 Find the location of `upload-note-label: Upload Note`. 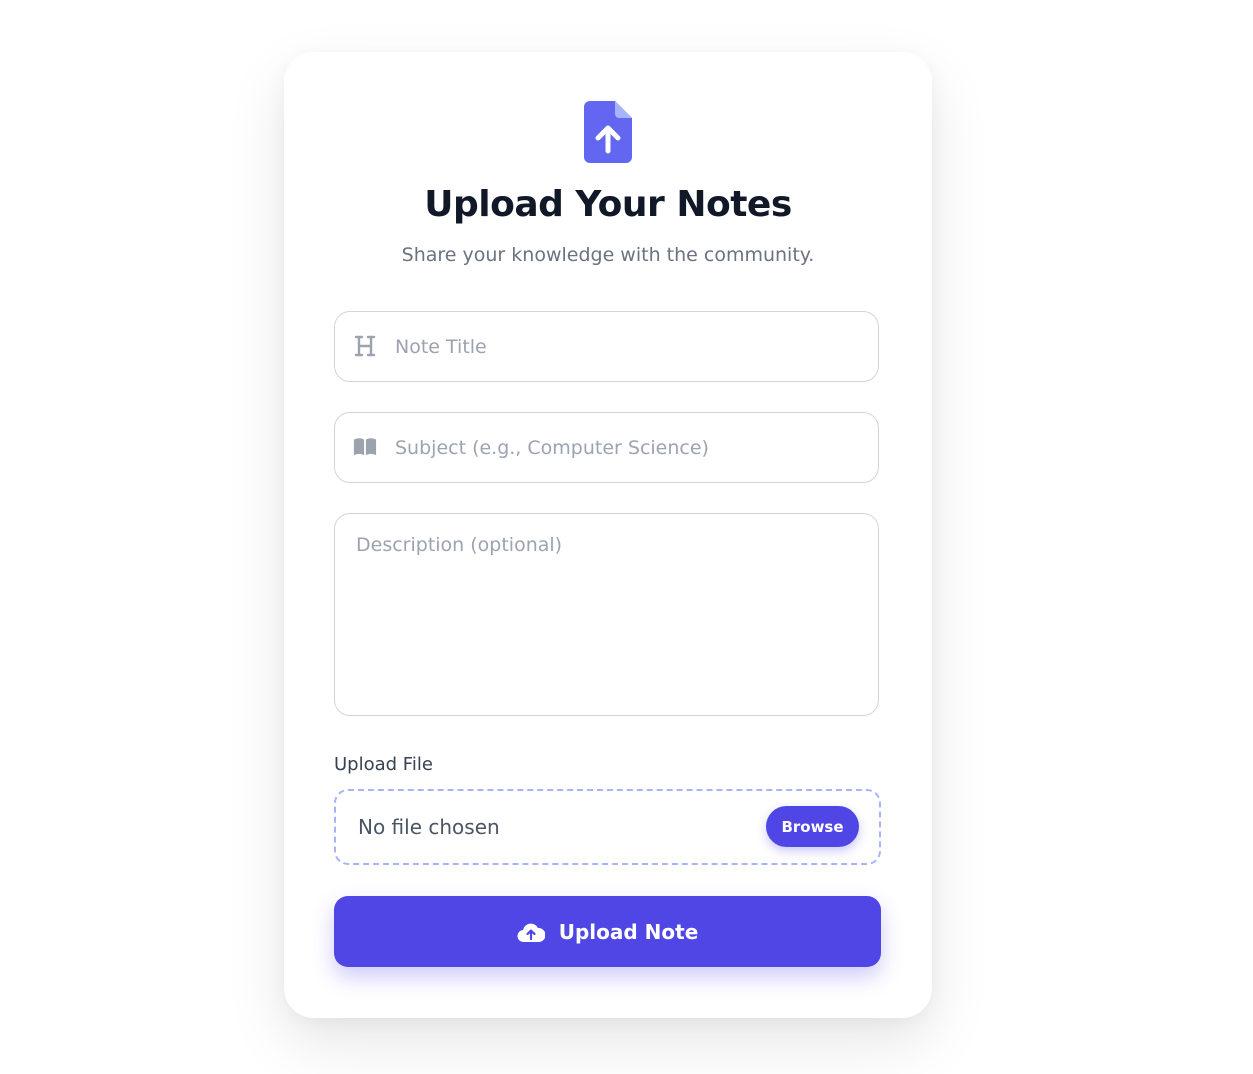

upload-note-label: Upload Note is located at coordinates (628, 931).